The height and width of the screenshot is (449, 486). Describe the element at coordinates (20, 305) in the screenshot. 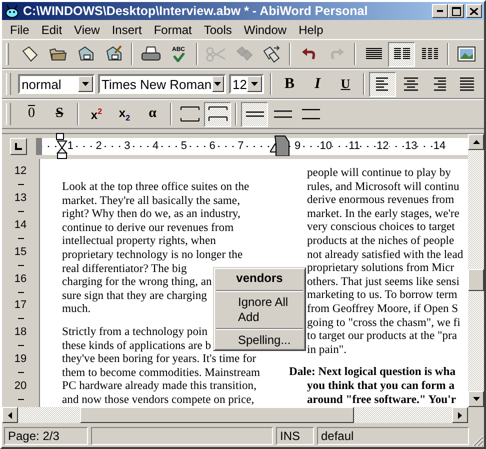

I see `ruler-number: 17` at that location.